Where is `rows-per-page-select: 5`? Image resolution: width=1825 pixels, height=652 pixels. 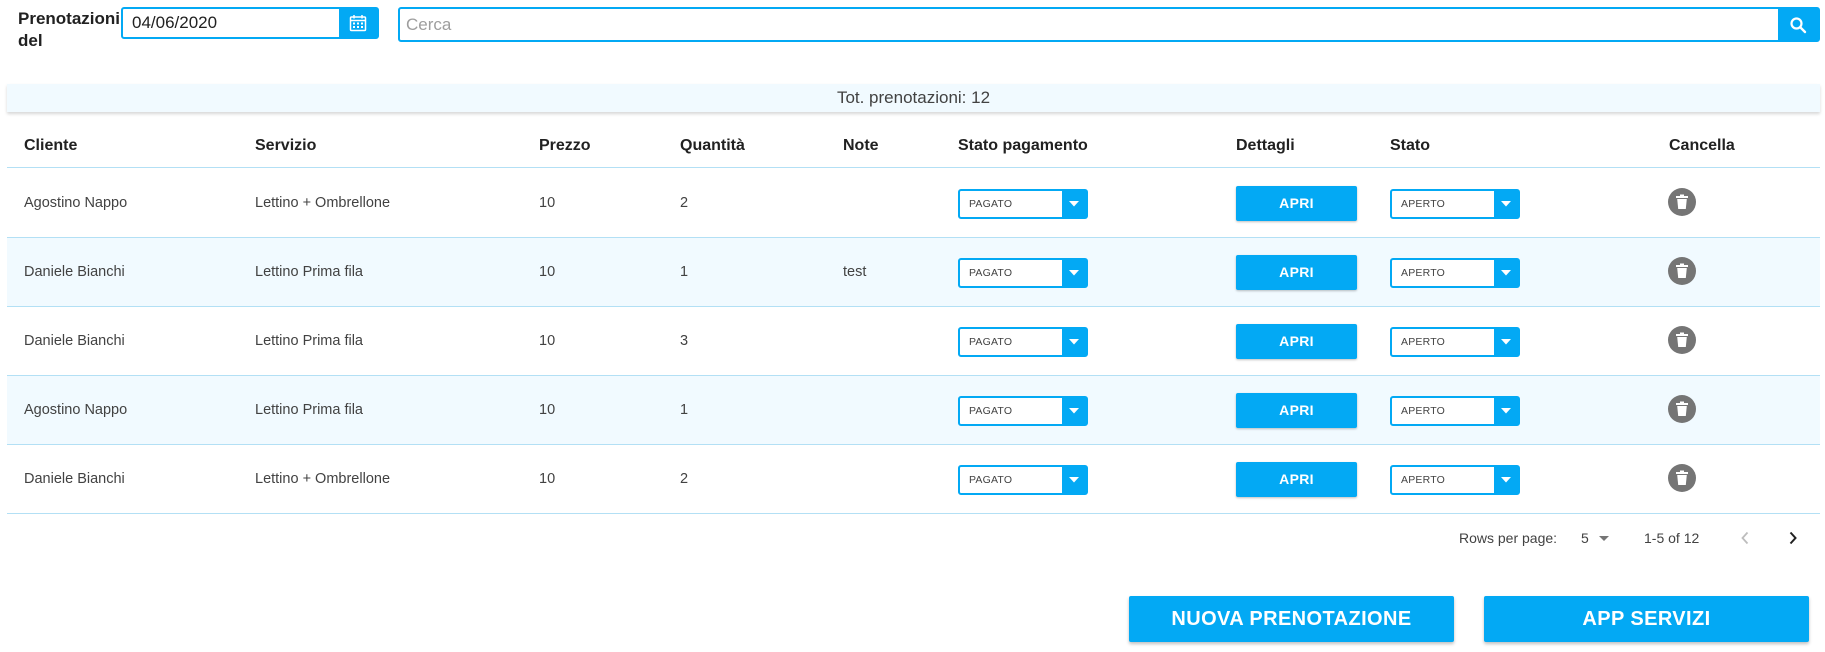 rows-per-page-select: 5 is located at coordinates (1596, 538).